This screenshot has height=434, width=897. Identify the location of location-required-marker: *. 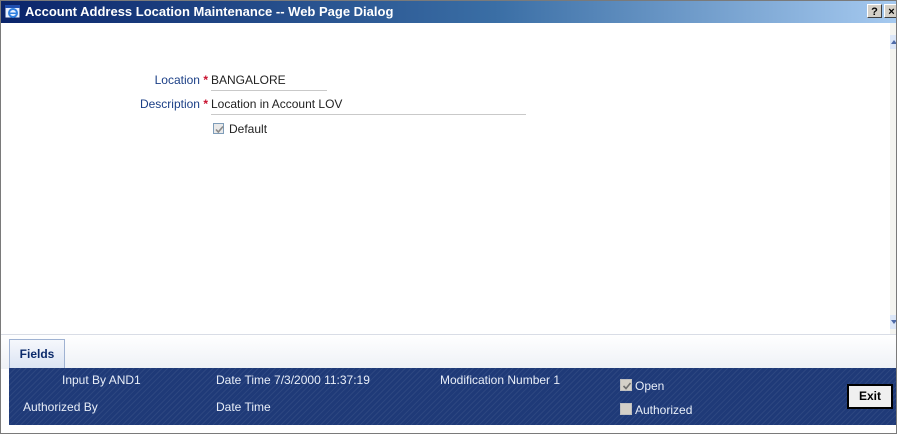
(205, 80).